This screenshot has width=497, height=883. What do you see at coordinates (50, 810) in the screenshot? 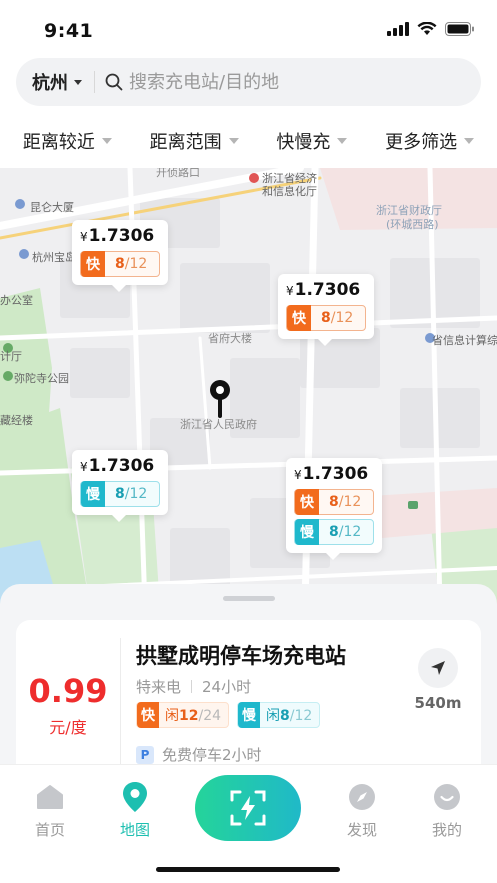
I see `tab-home: 首页` at bounding box center [50, 810].